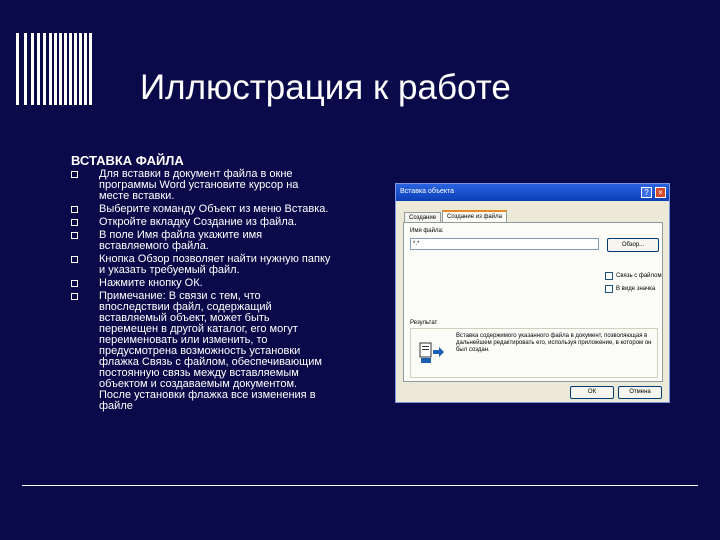 The image size is (720, 540). I want to click on close-button: ×, so click(660, 192).